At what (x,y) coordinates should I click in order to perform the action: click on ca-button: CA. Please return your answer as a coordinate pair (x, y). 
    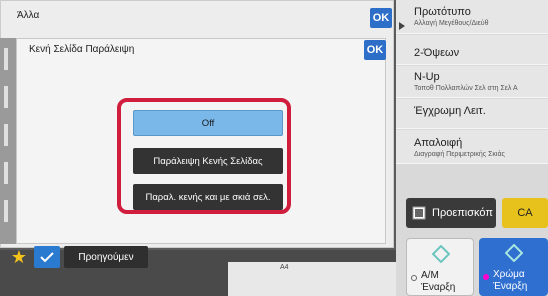
    Looking at the image, I should click on (525, 213).